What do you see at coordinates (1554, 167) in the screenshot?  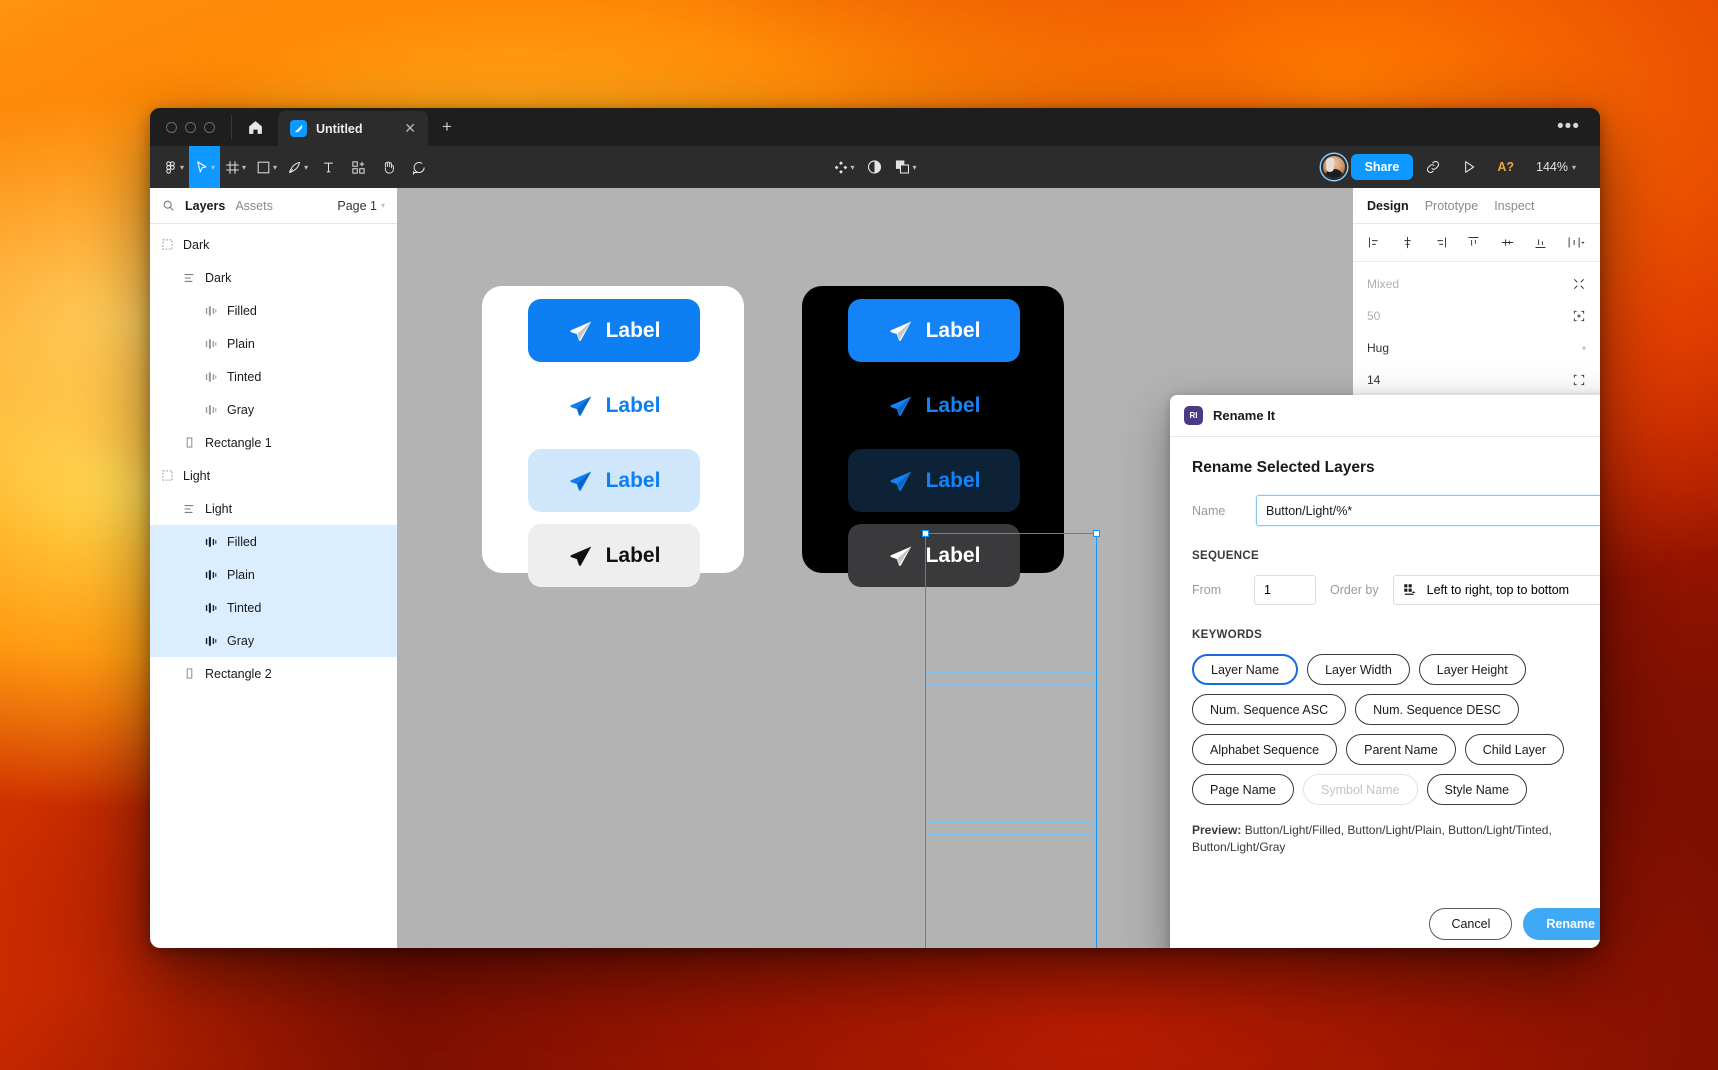 I see `zoom-level-menu: 144% ▾` at bounding box center [1554, 167].